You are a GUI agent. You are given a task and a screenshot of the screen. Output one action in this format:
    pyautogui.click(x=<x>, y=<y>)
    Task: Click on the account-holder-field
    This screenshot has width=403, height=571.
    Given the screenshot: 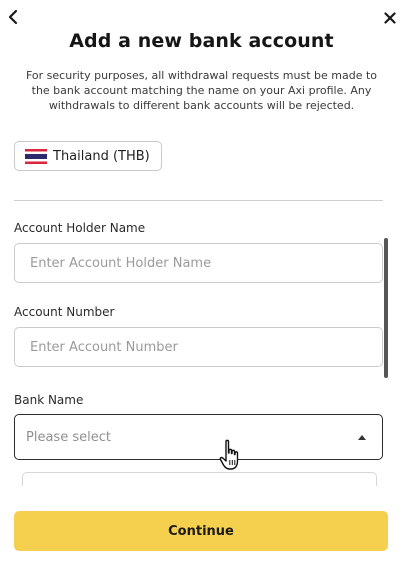 What is the action you would take?
    pyautogui.click(x=198, y=263)
    